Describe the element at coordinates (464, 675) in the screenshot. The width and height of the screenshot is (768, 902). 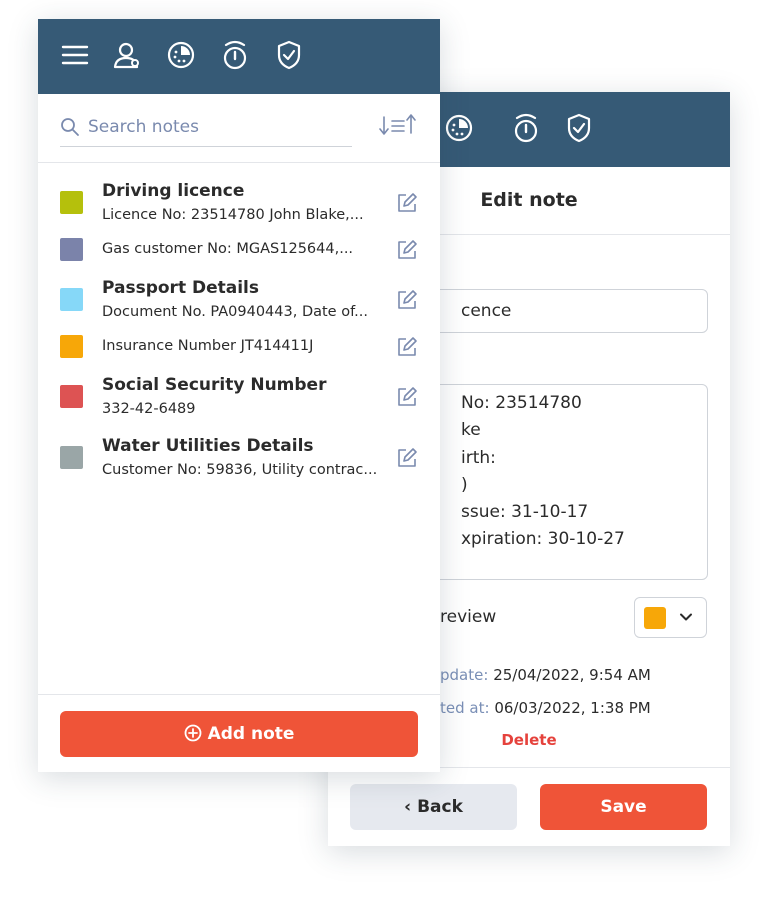
I see `last-update-key: pdate:` at that location.